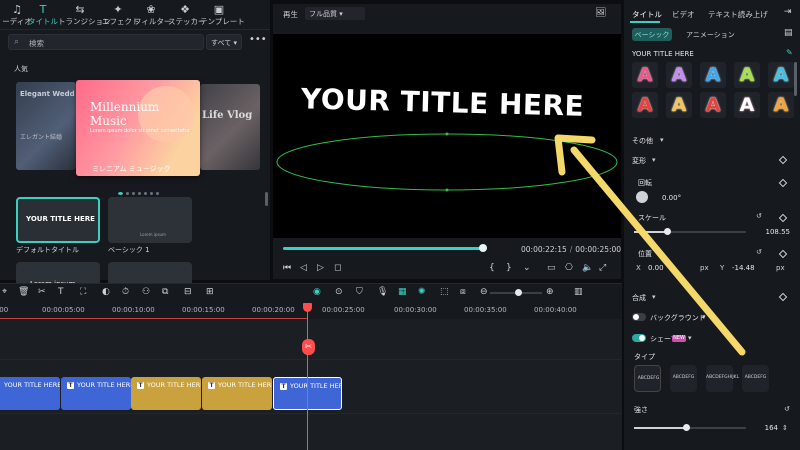  What do you see at coordinates (645, 75) in the screenshot?
I see `preset-style-1: A` at bounding box center [645, 75].